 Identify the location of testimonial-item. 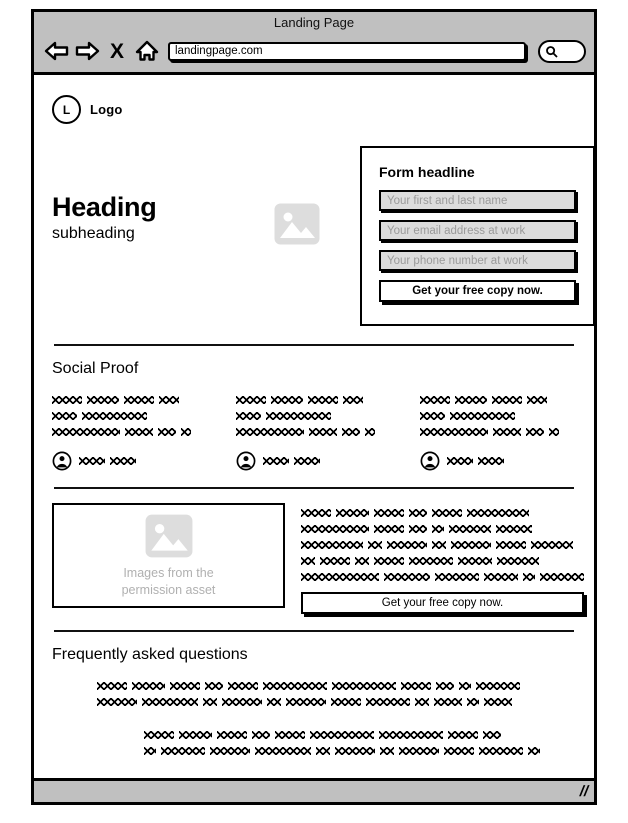
(314, 432).